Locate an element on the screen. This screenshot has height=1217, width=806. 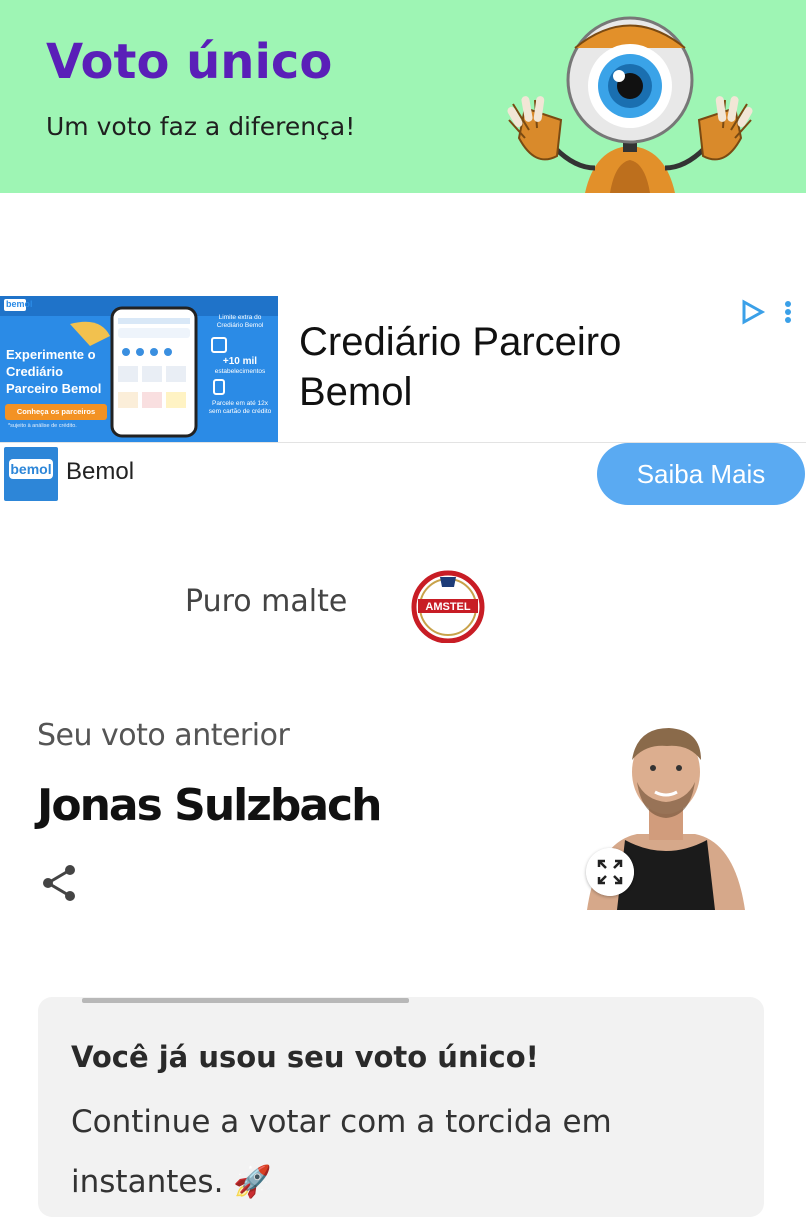
advertiser-logo-text: bemol is located at coordinates (31, 469).